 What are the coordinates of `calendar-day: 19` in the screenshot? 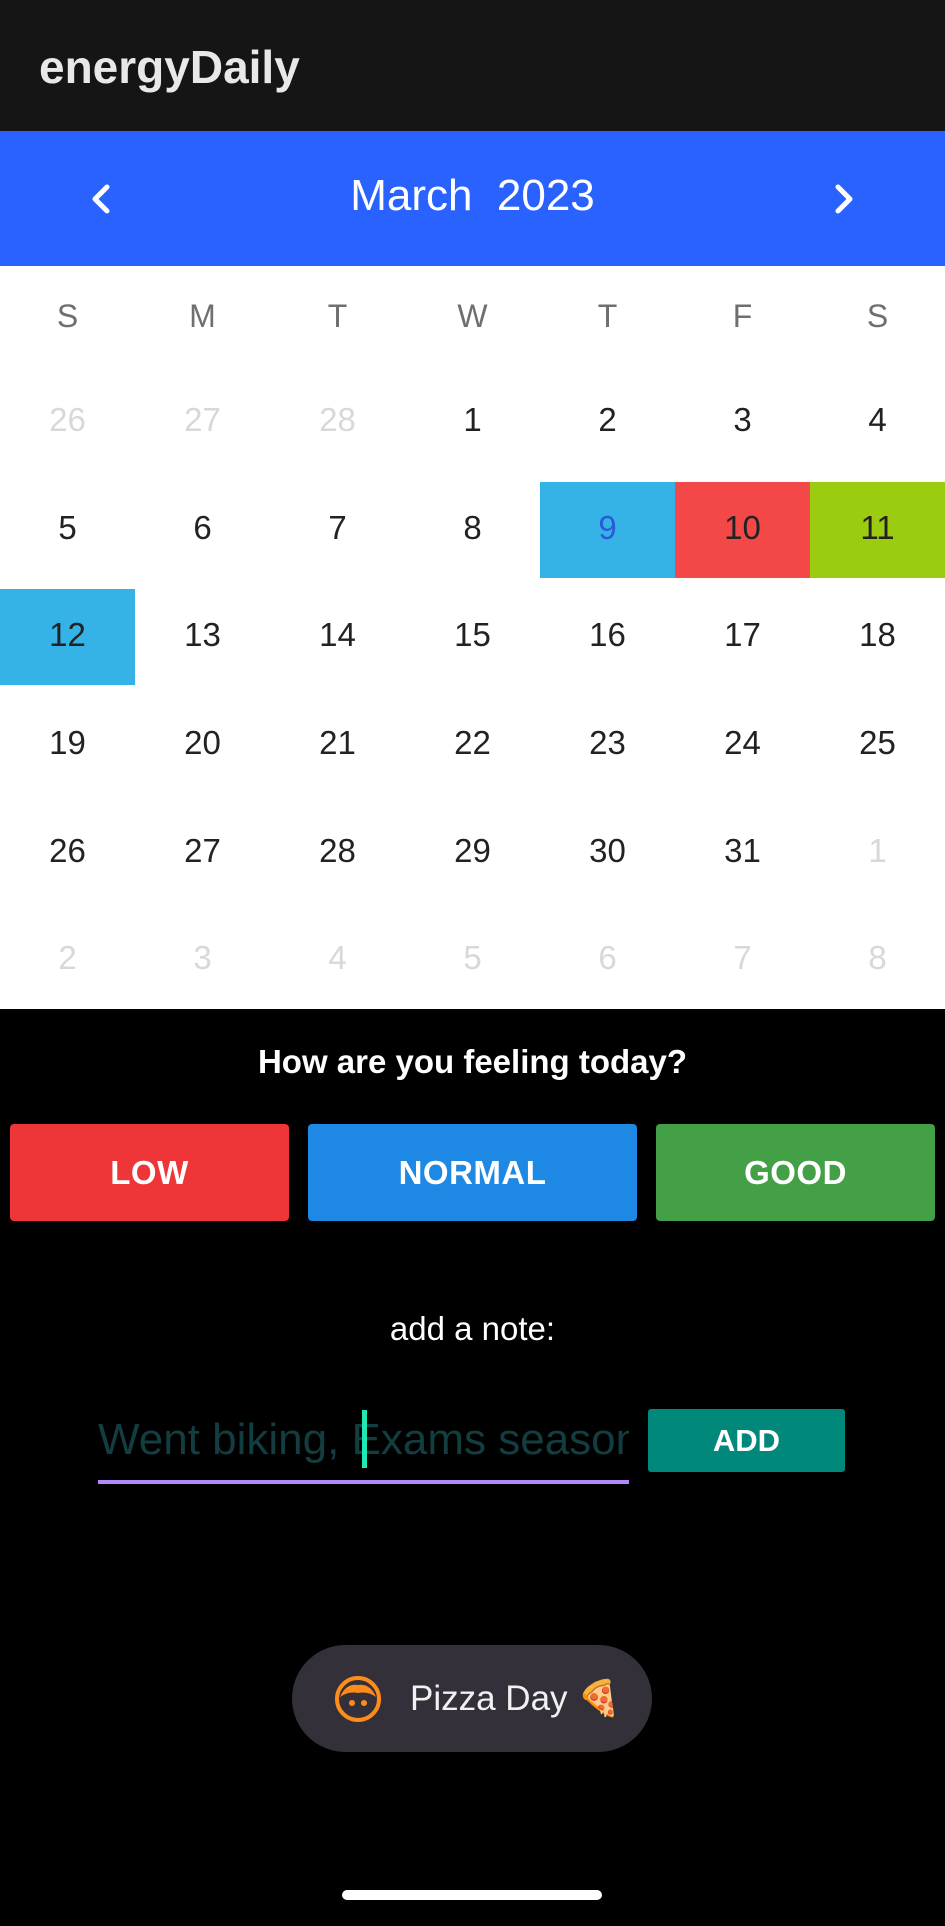 It's located at (67, 743).